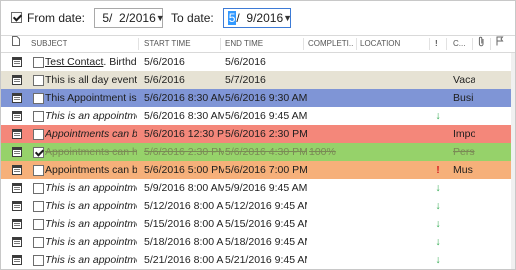 The height and width of the screenshot is (270, 516). What do you see at coordinates (266, 134) in the screenshot?
I see `cell-end-time: 5/6/2016 2:30 PM` at bounding box center [266, 134].